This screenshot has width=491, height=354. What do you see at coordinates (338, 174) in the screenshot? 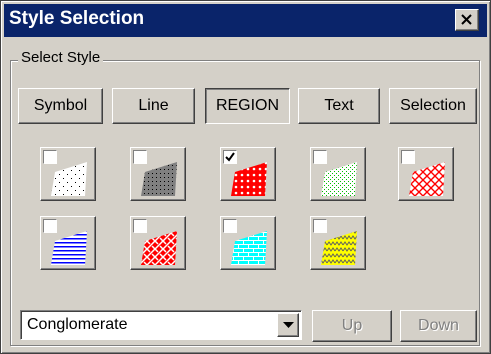
I see `style-button-green-dots` at bounding box center [338, 174].